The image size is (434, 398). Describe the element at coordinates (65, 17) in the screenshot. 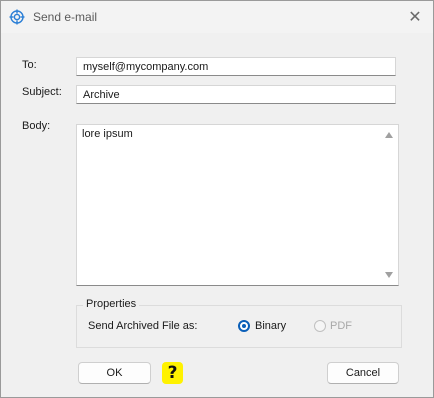

I see `window-title: Send e-mail` at that location.